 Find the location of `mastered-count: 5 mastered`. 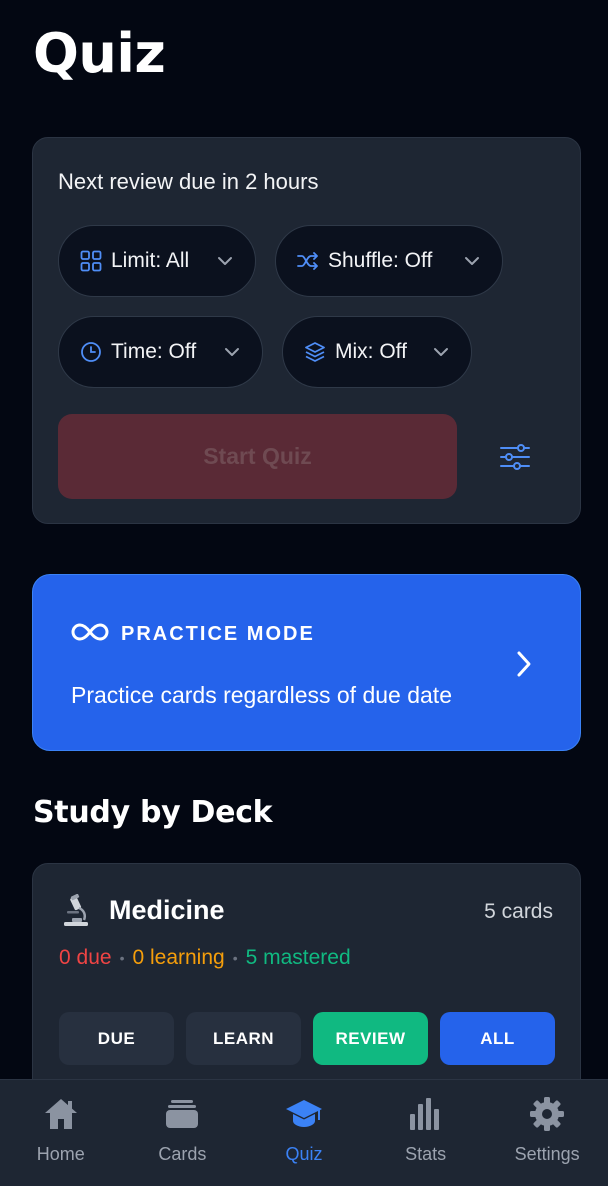

mastered-count: 5 mastered is located at coordinates (298, 957).